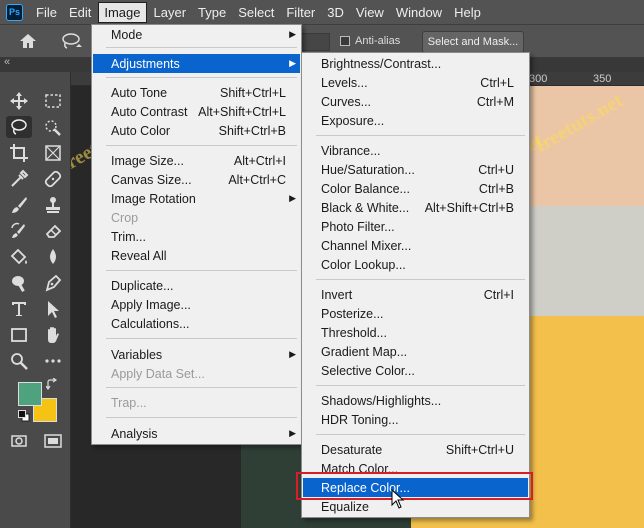 The width and height of the screenshot is (644, 528). Describe the element at coordinates (51, 384) in the screenshot. I see `swap-colors-icon` at that location.